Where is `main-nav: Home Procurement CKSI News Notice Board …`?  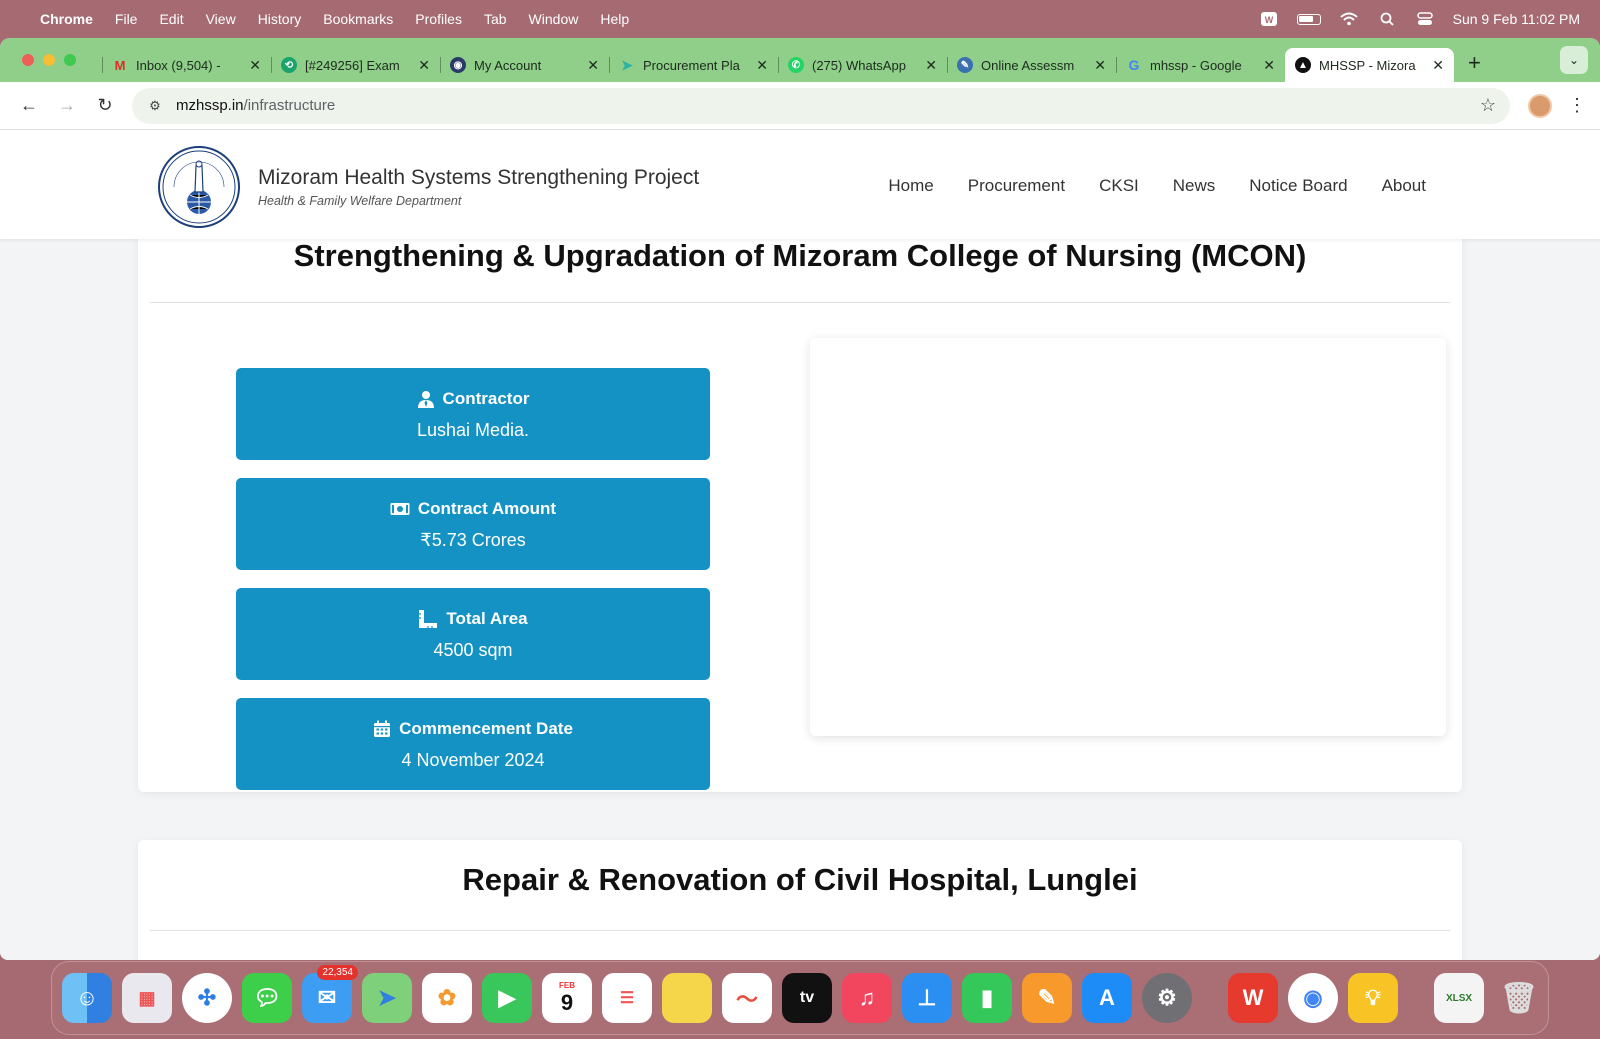 main-nav: Home Procurement CKSI News Notice Board … is located at coordinates (1157, 186).